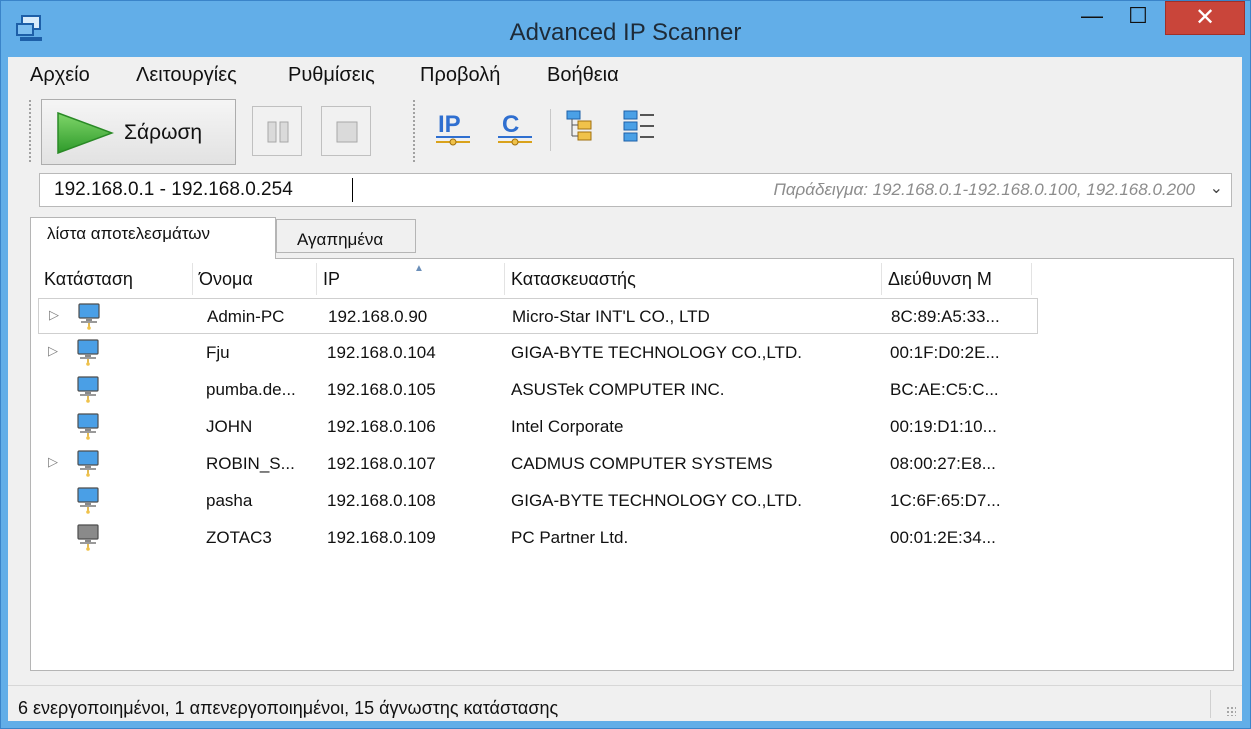  What do you see at coordinates (85, 133) in the screenshot?
I see `play-icon` at bounding box center [85, 133].